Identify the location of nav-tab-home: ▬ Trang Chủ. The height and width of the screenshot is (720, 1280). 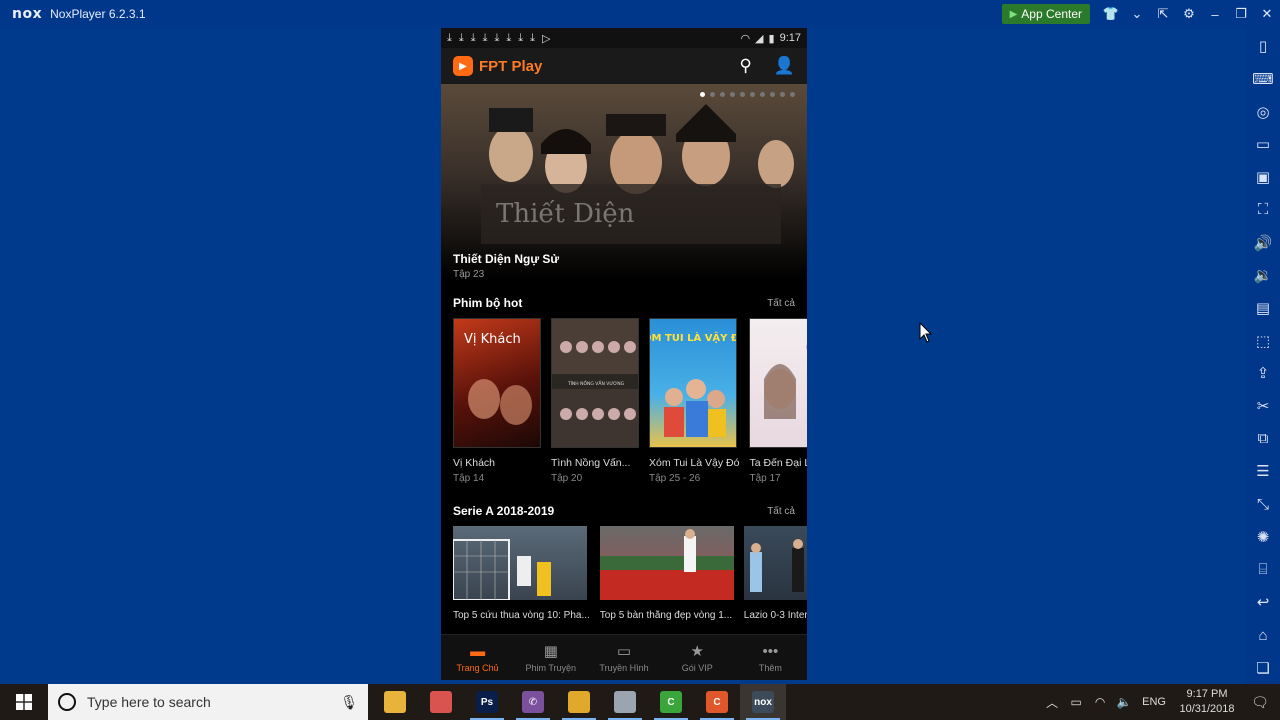
(477, 657).